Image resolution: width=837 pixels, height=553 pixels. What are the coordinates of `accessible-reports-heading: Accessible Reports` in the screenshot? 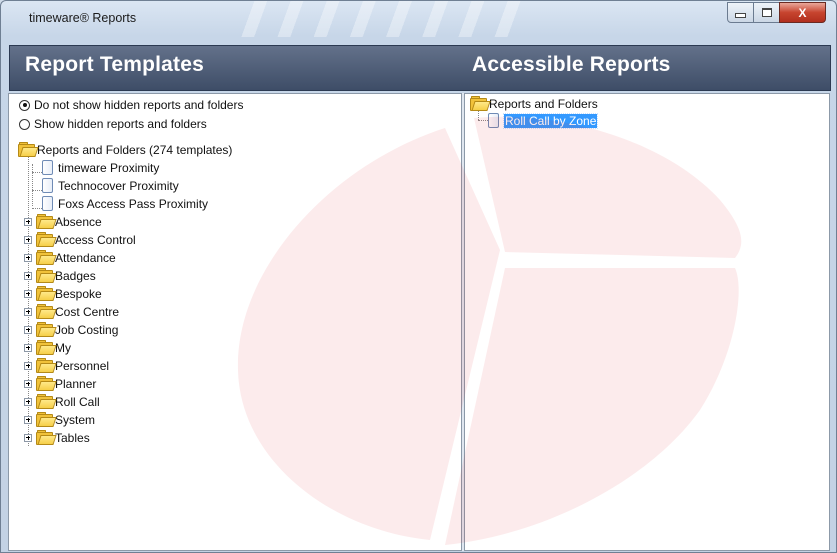 It's located at (571, 64).